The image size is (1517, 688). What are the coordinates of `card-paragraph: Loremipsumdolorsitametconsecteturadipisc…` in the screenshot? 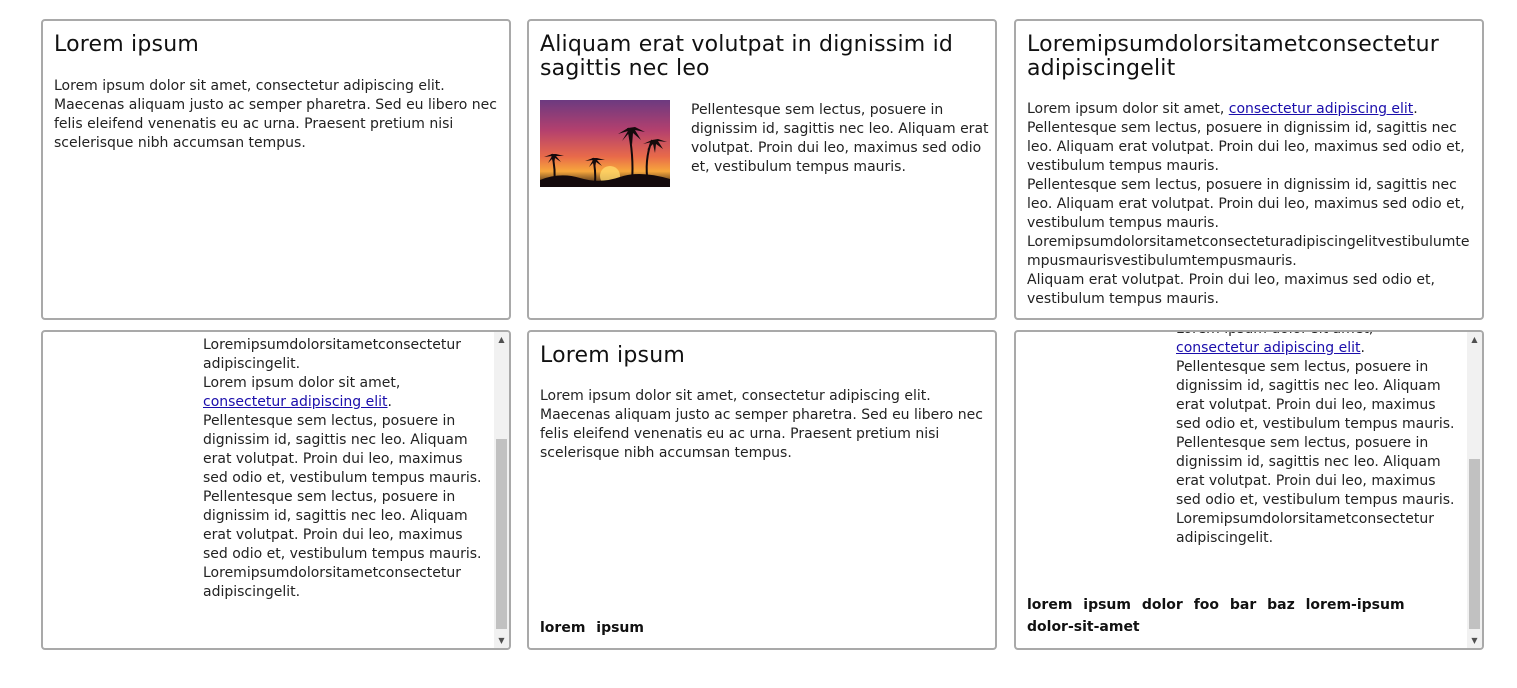 It's located at (1248, 251).